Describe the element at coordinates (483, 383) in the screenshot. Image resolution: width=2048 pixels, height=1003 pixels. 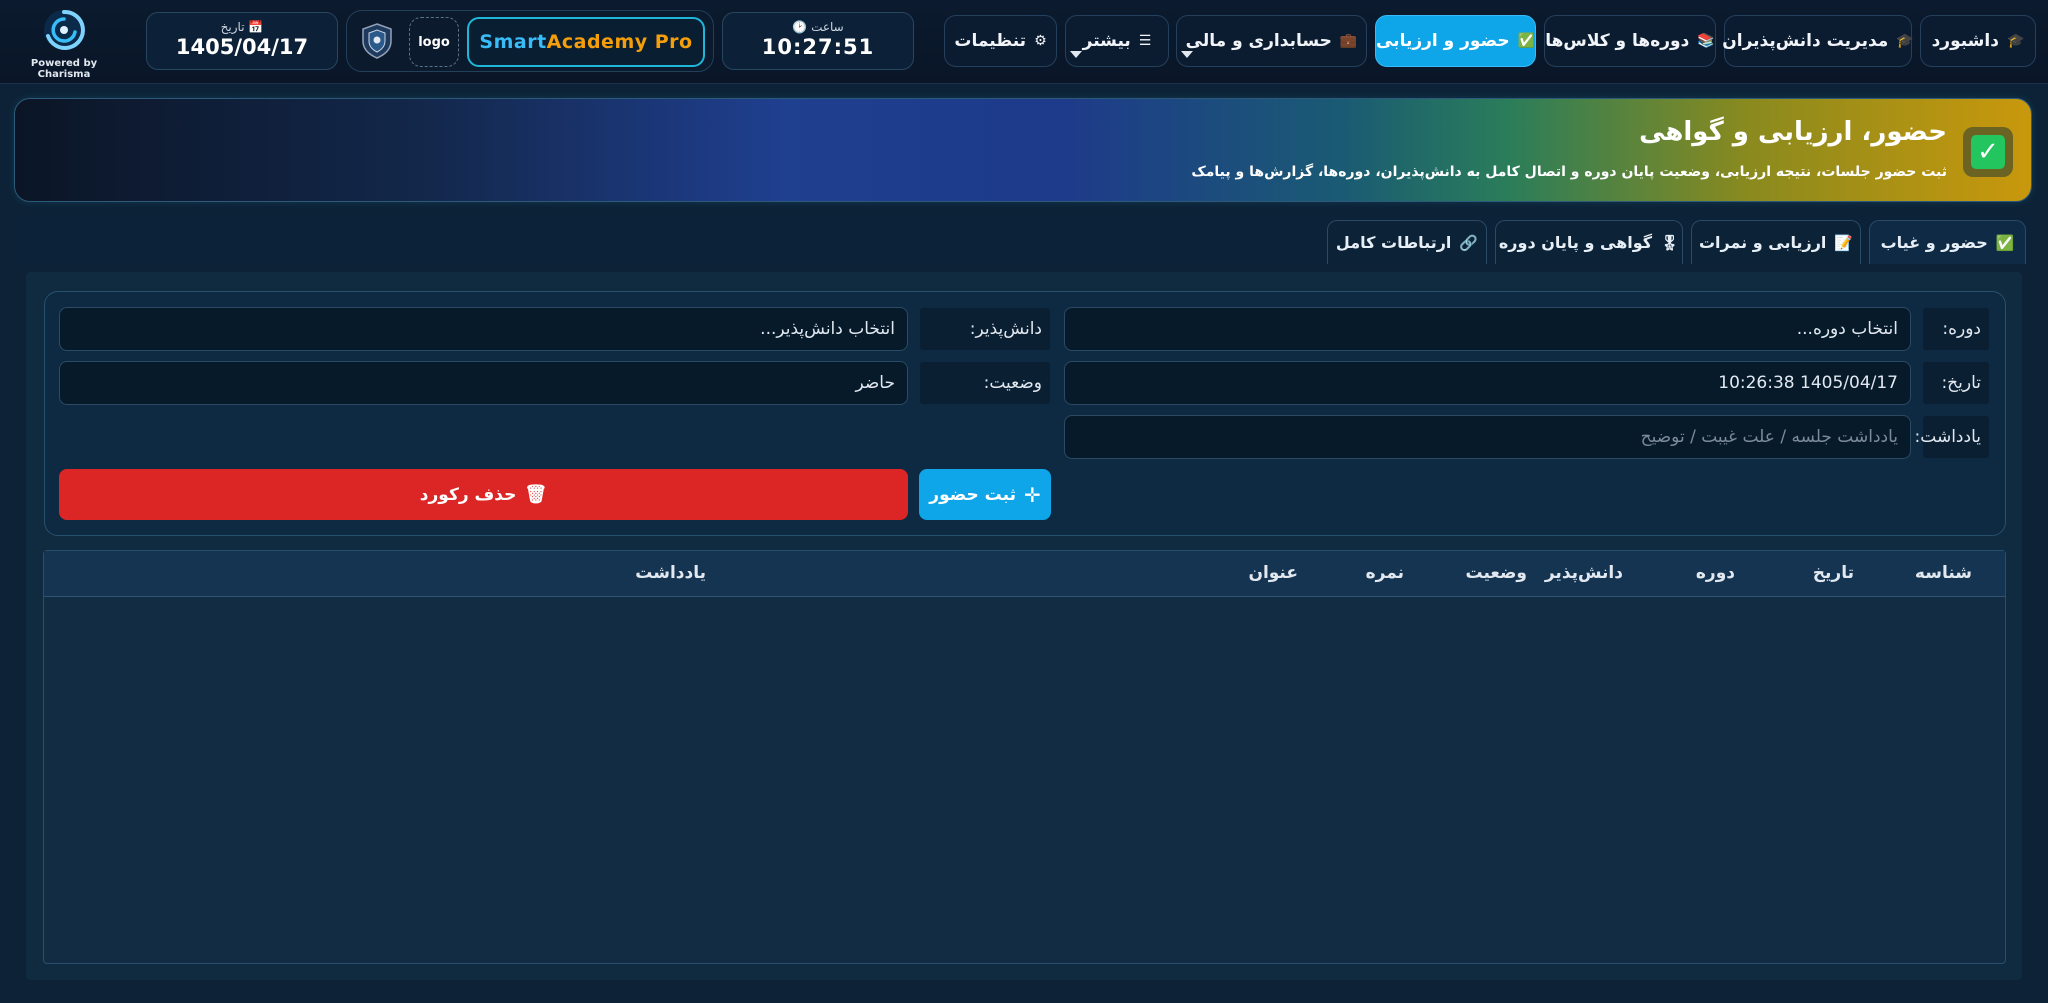
I see `status-select: حاضر` at that location.